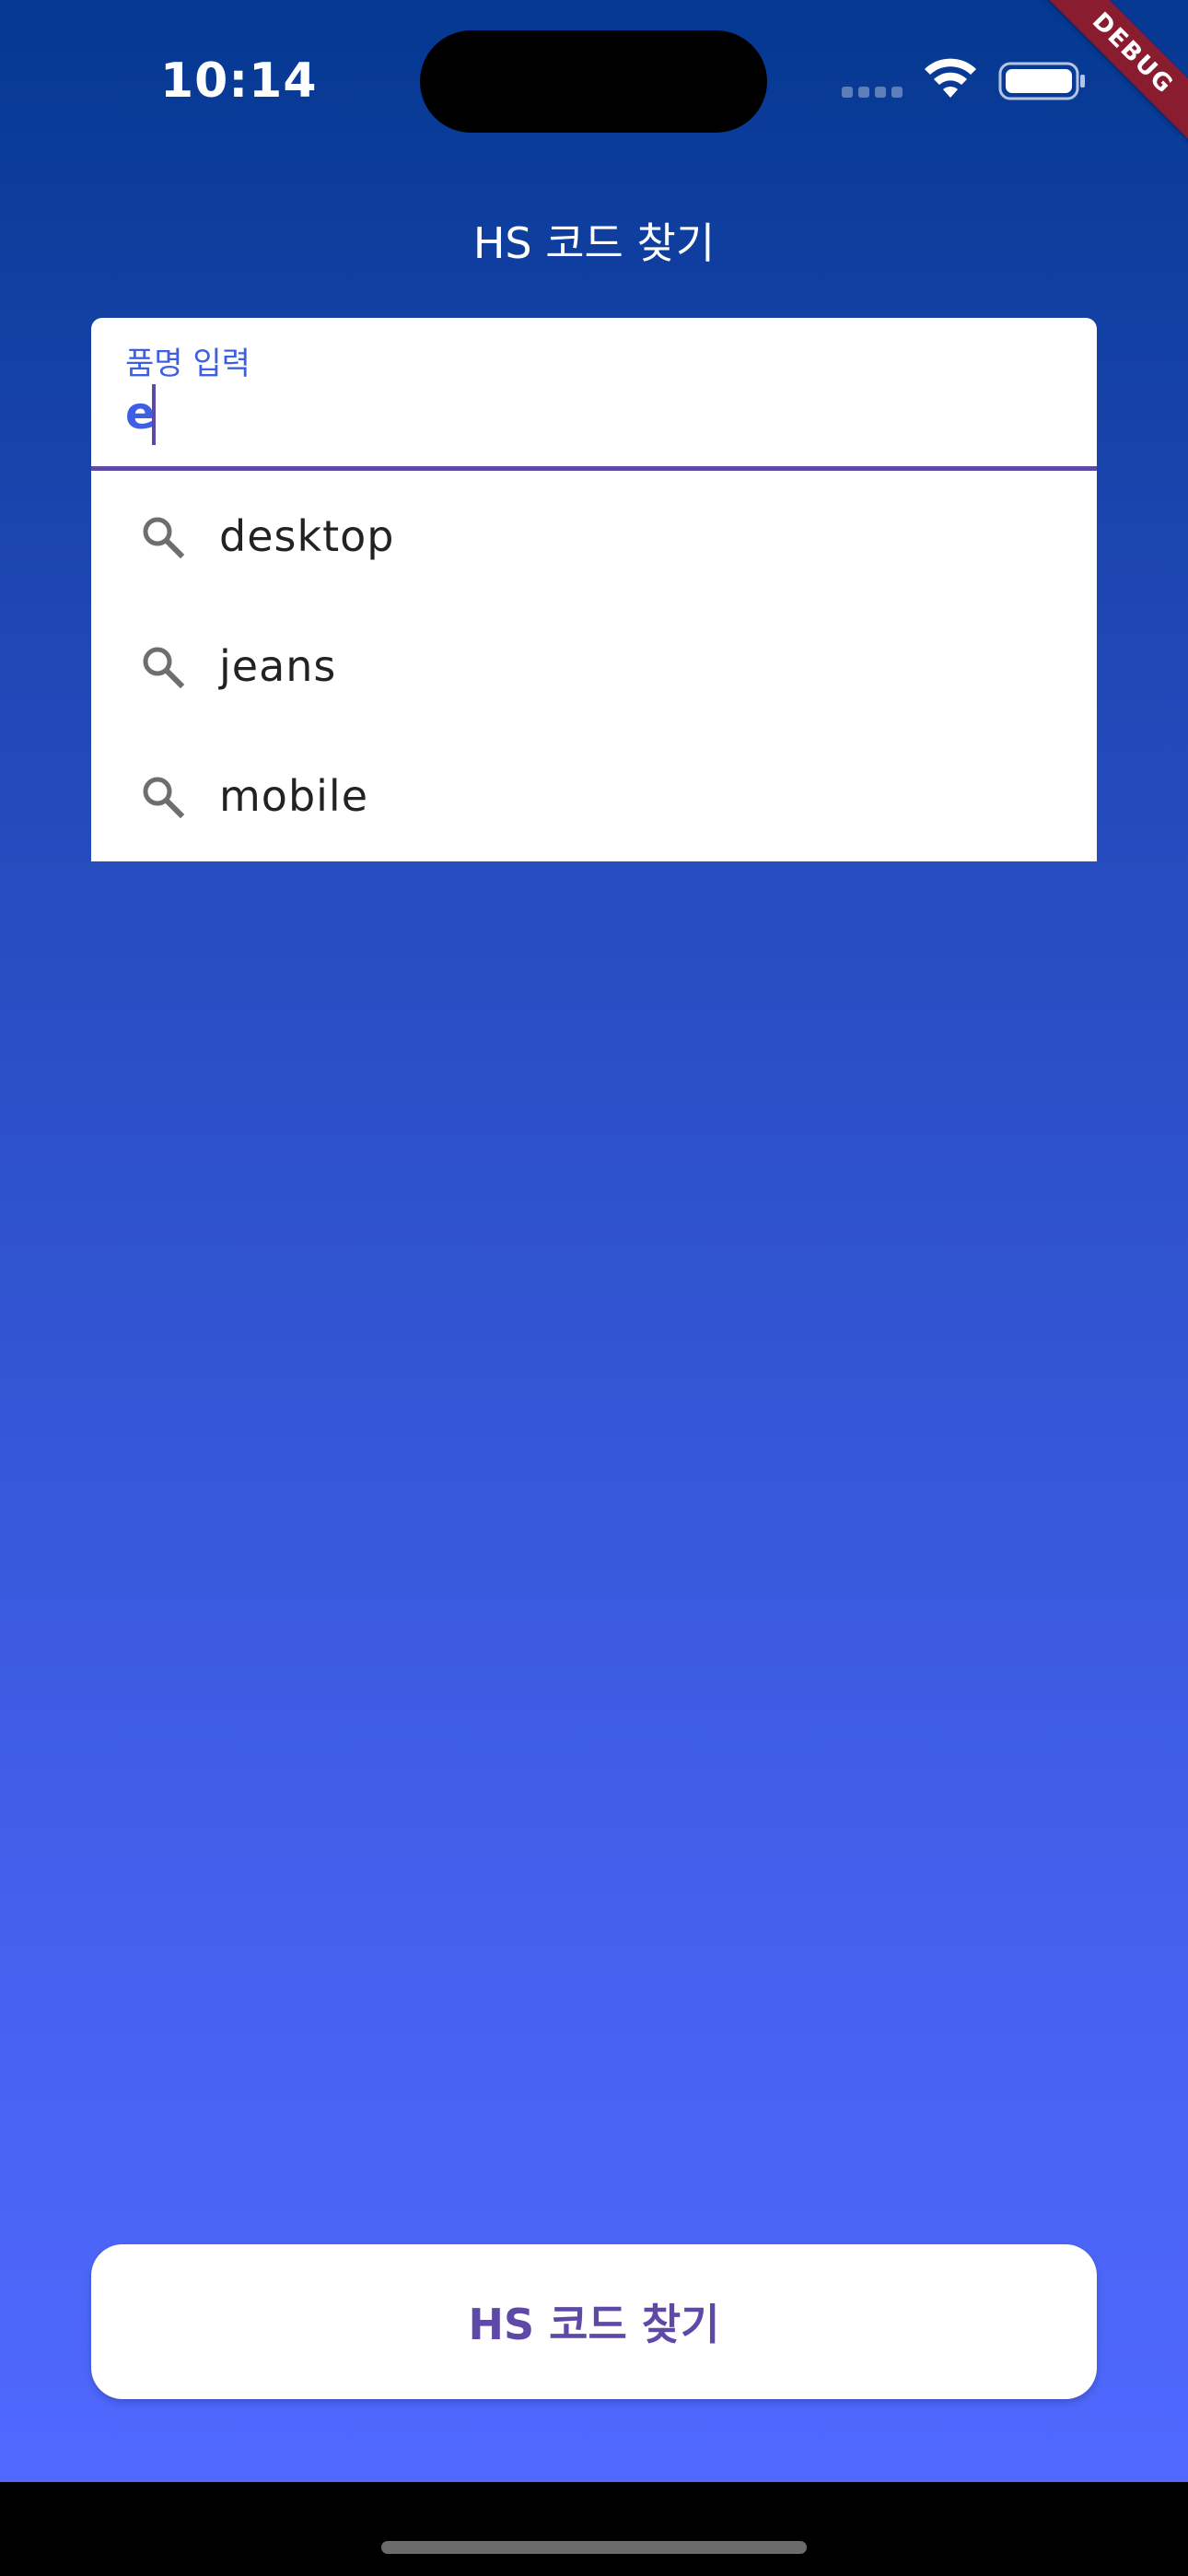 Image resolution: width=1188 pixels, height=2576 pixels. What do you see at coordinates (951, 78) in the screenshot?
I see `wifi-icon` at bounding box center [951, 78].